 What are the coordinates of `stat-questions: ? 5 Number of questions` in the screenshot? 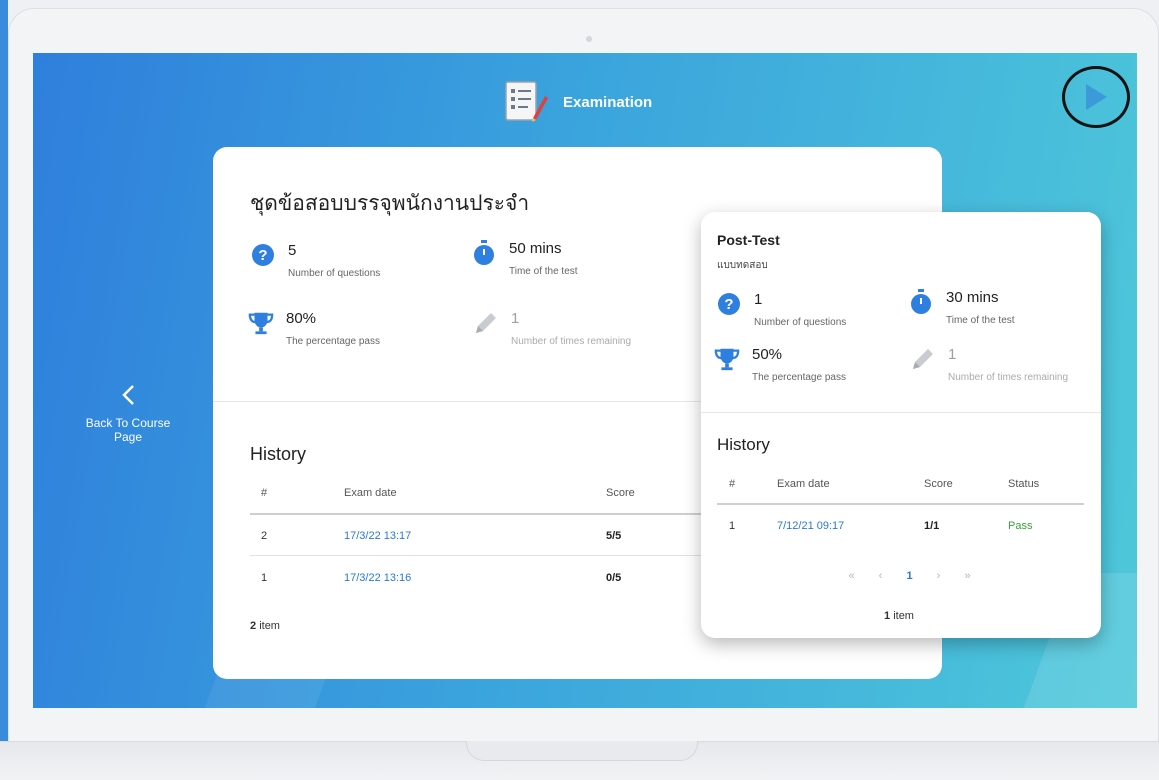 It's located at (315, 260).